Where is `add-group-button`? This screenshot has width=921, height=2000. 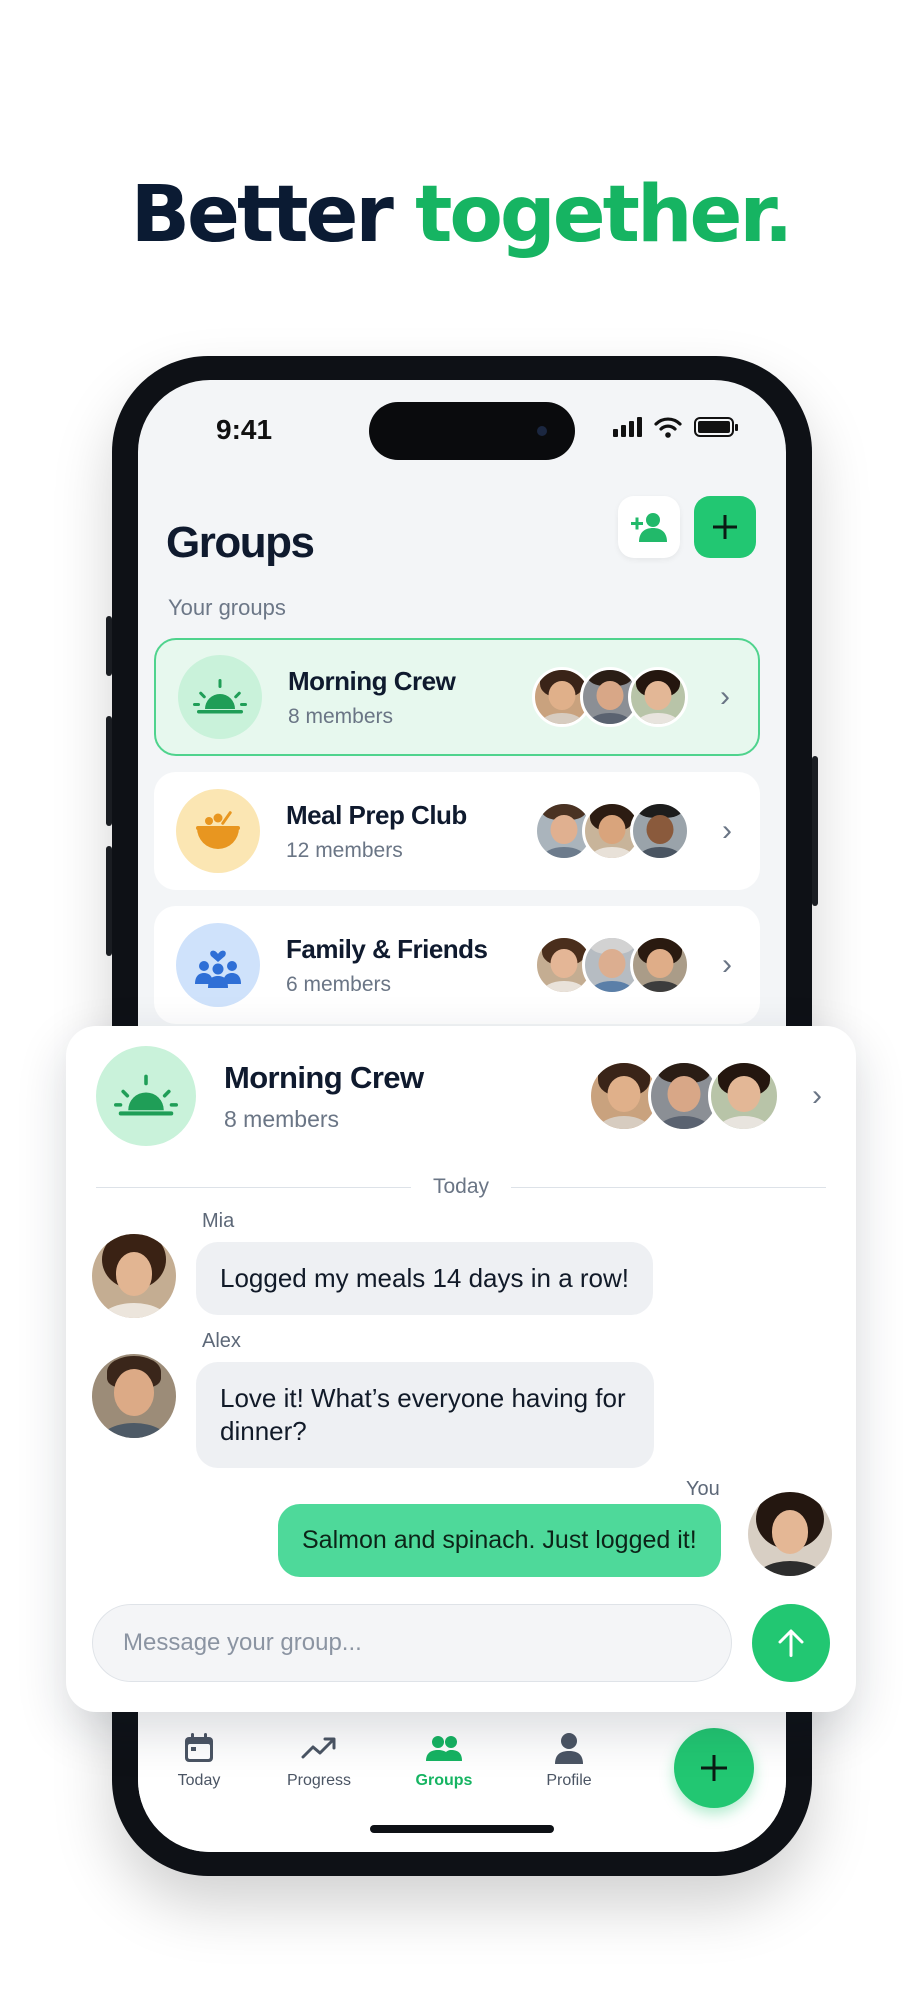
add-group-button is located at coordinates (725, 527).